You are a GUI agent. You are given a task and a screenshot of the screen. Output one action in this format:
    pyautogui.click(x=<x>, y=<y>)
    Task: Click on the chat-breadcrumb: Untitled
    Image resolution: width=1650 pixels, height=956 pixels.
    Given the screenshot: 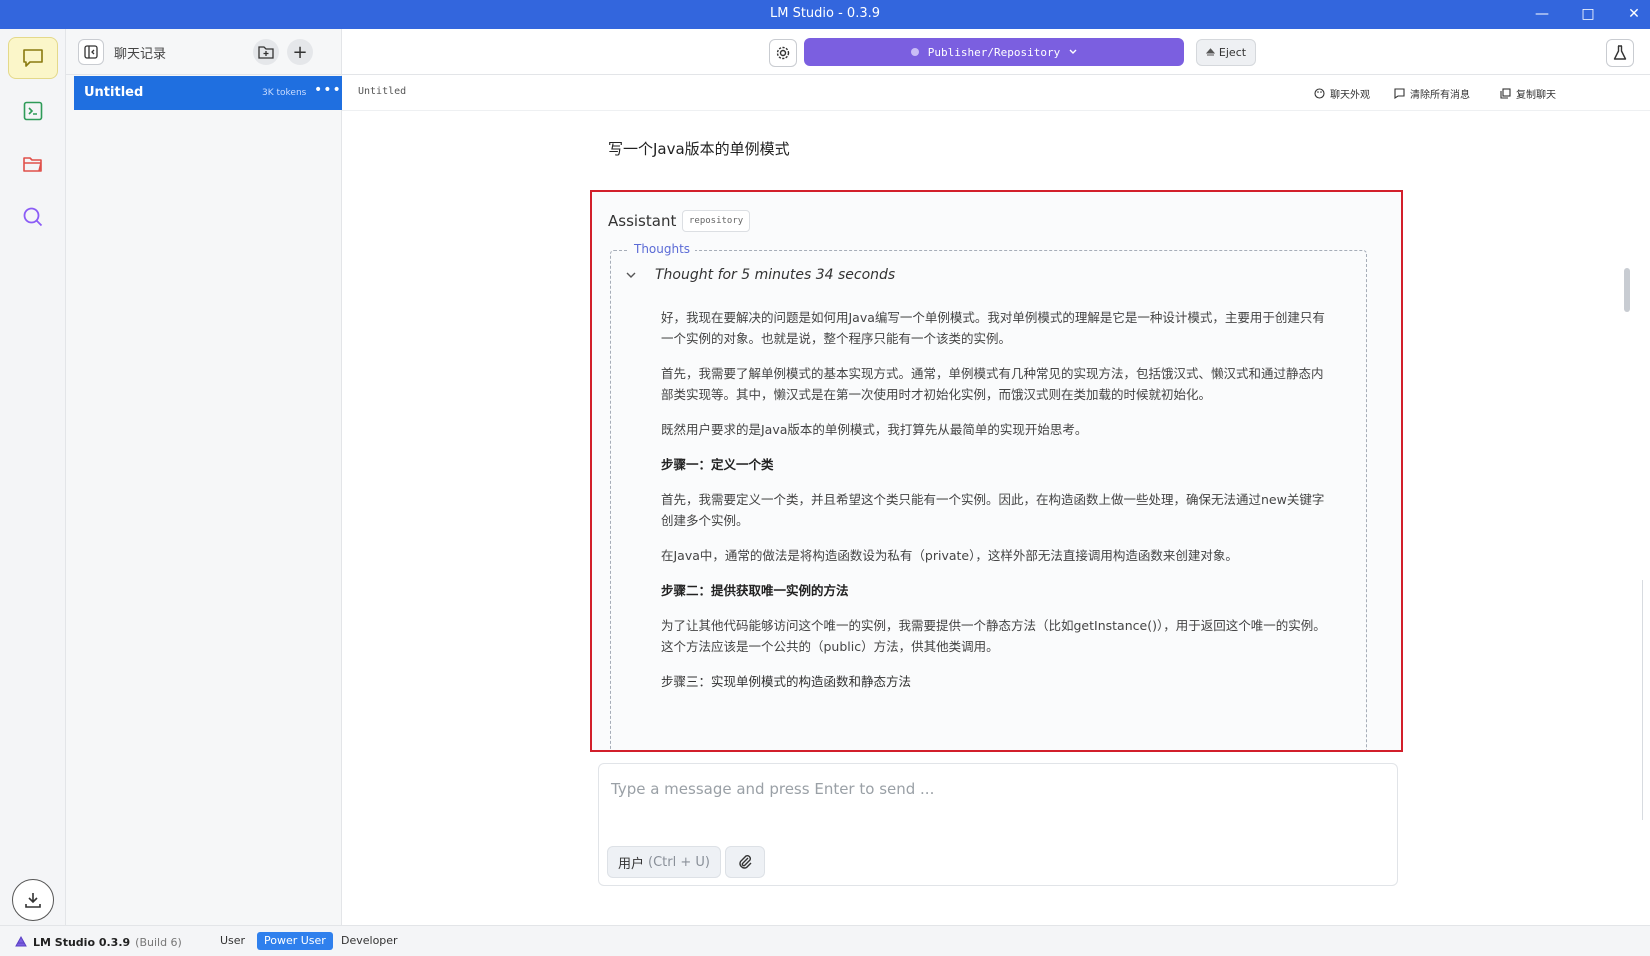 What is the action you would take?
    pyautogui.click(x=382, y=91)
    